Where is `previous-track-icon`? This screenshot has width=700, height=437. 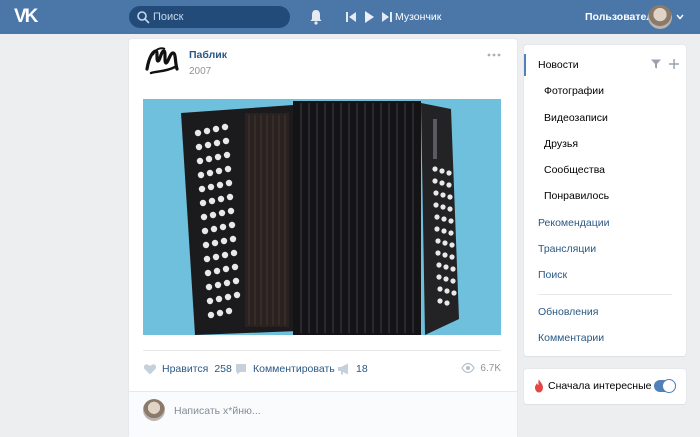 previous-track-icon is located at coordinates (351, 17).